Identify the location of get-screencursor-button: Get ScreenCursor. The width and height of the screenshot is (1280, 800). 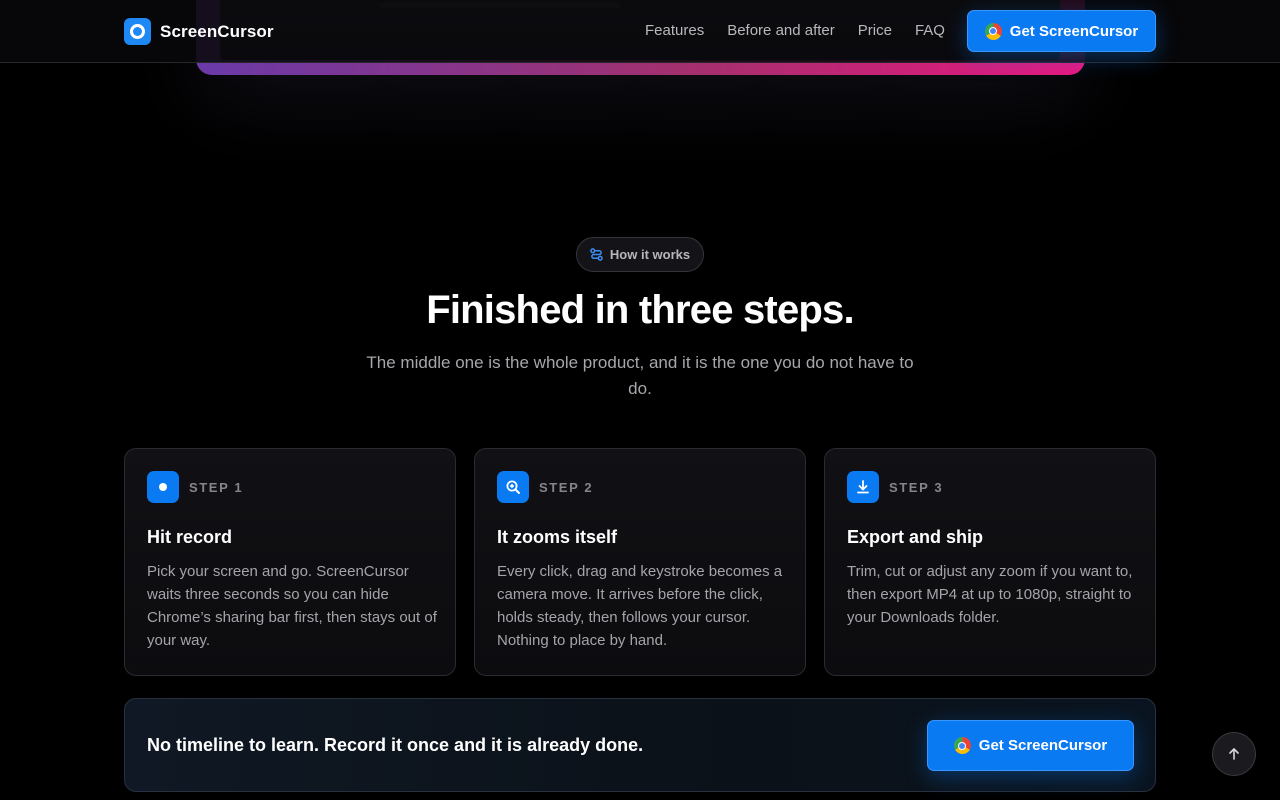
(1061, 31).